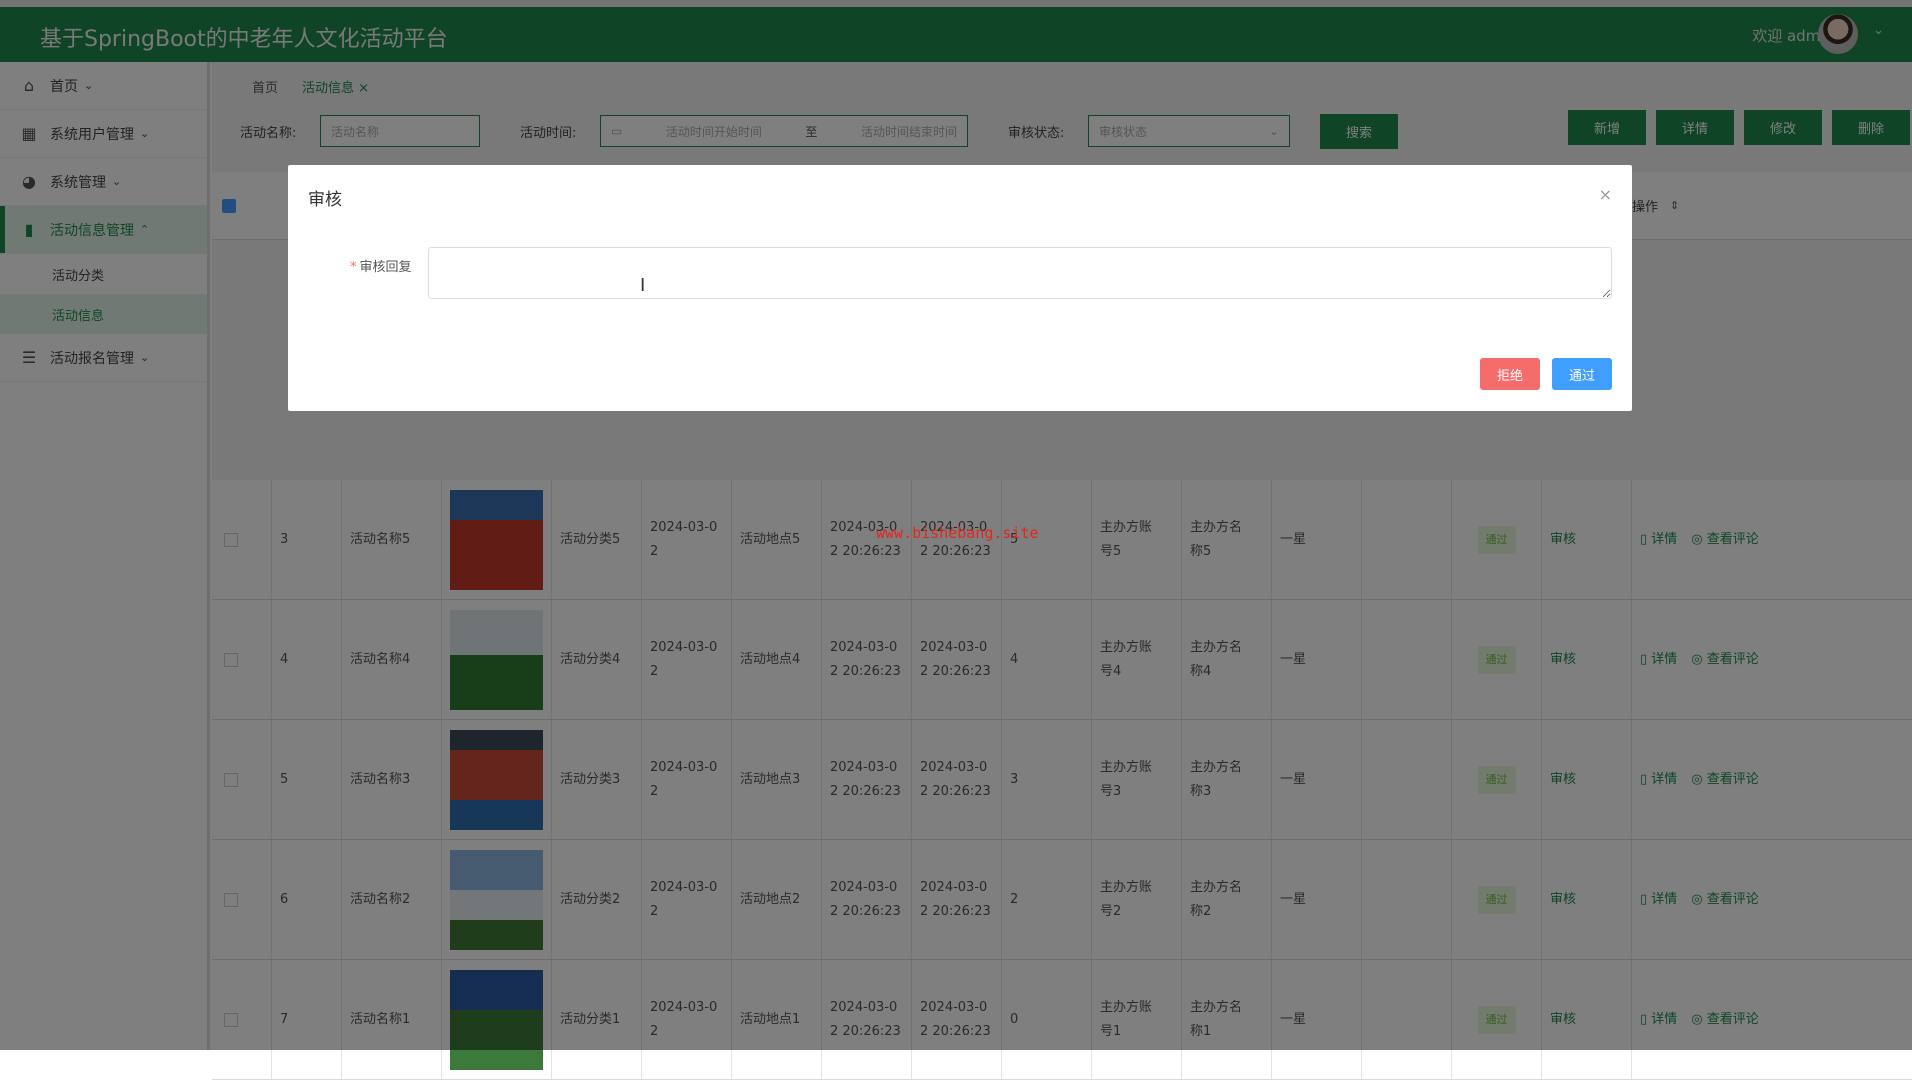  Describe the element at coordinates (642, 285) in the screenshot. I see `text-cursor-icon: I` at that location.